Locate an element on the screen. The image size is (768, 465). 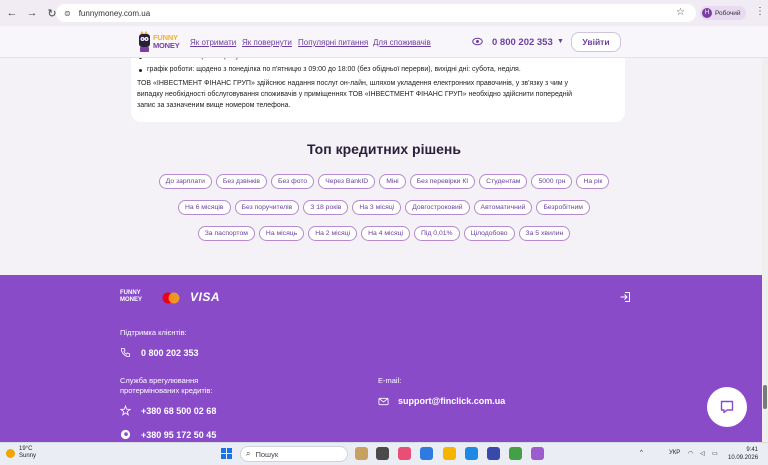
wifi-icon: ◠ is located at coordinates (690, 453).